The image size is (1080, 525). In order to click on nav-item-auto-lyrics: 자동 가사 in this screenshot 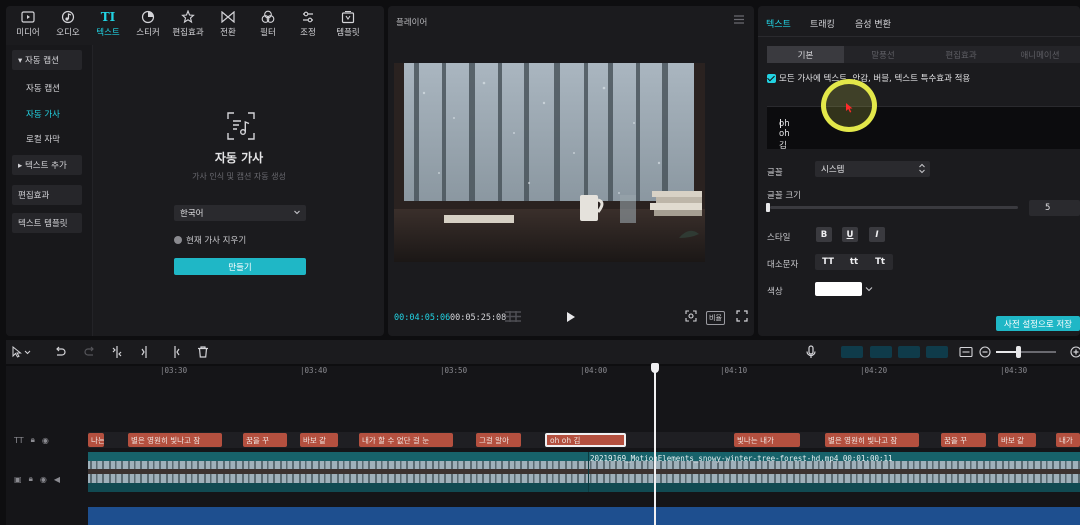, I will do `click(61, 114)`.